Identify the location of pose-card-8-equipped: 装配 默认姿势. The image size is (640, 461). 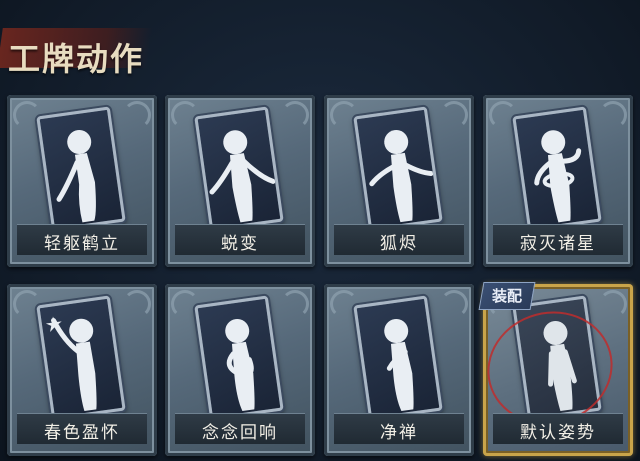
(553, 369).